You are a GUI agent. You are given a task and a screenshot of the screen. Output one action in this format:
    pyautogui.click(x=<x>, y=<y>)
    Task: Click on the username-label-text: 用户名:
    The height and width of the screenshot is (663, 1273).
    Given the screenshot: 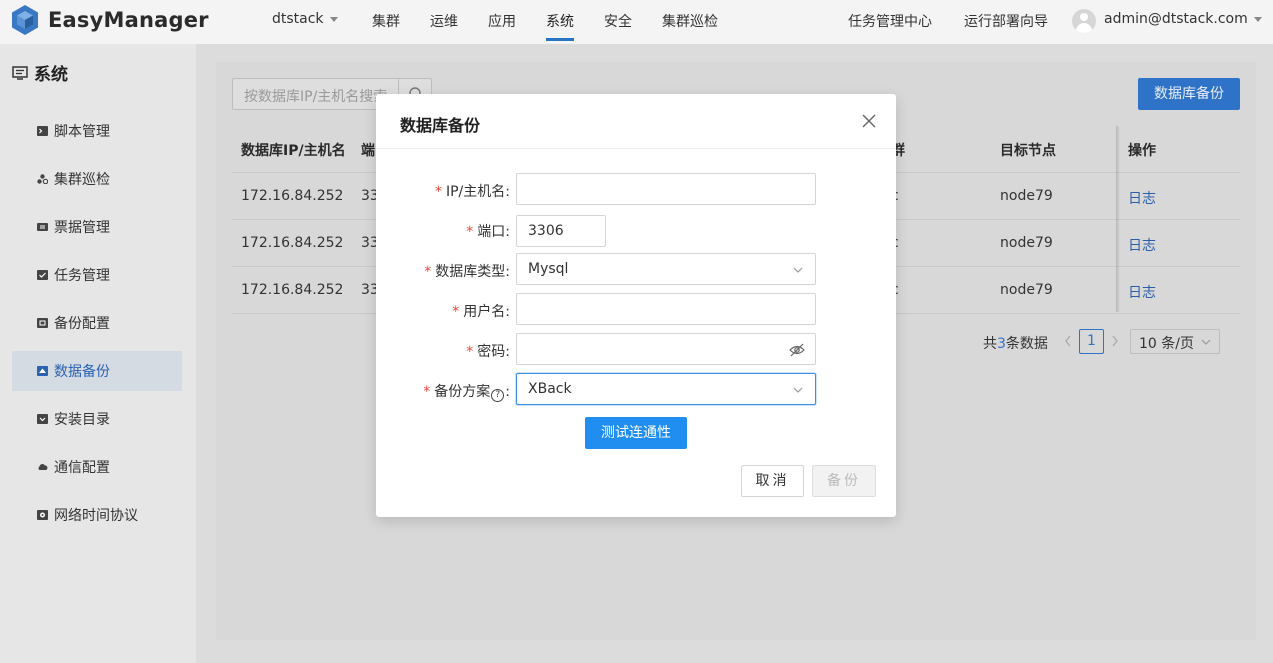 What is the action you would take?
    pyautogui.click(x=486, y=312)
    